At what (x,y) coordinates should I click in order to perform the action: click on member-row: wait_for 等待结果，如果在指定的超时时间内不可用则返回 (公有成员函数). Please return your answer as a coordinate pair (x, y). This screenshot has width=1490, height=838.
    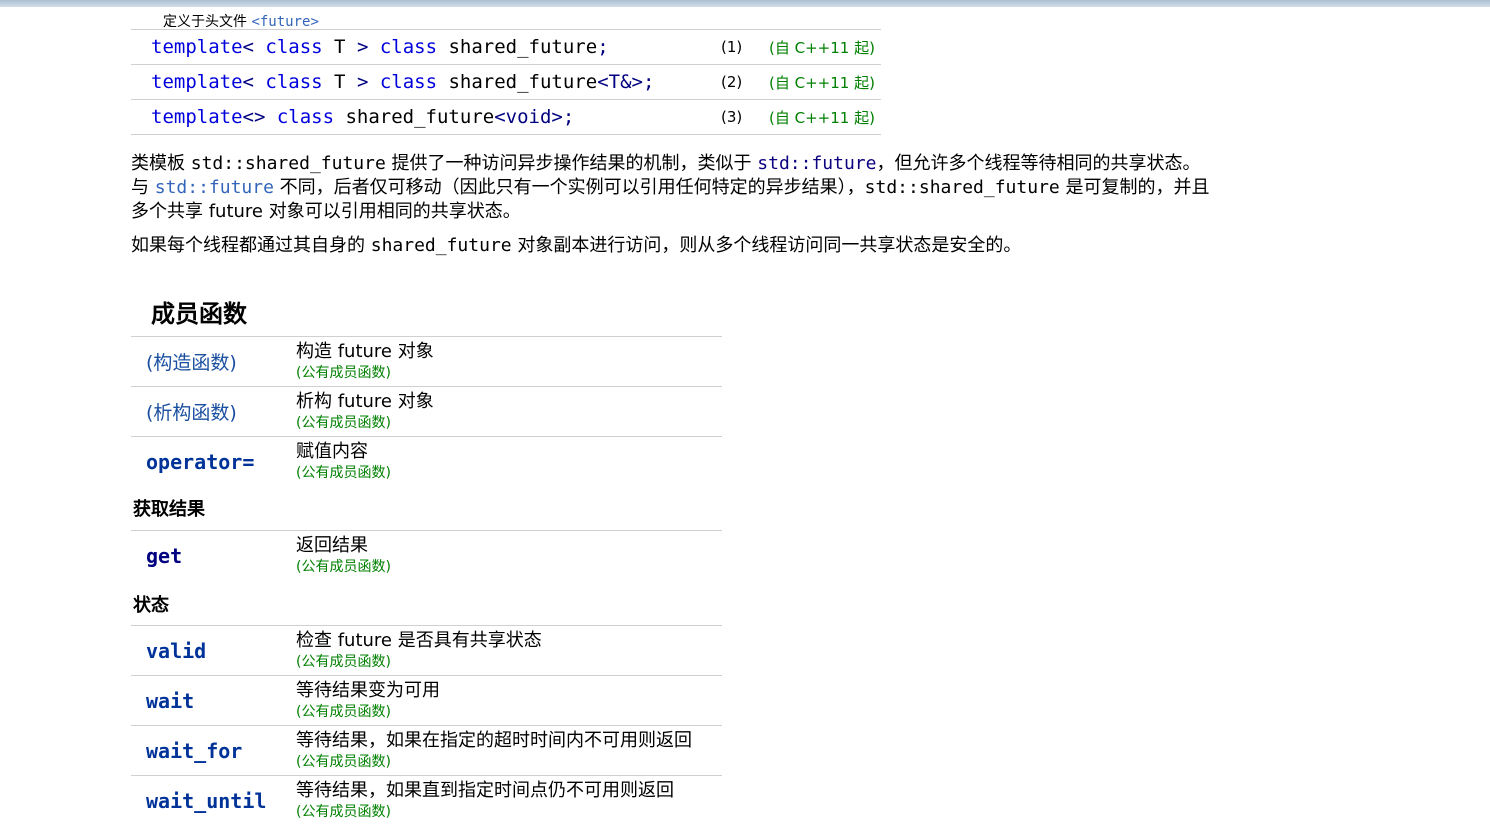
    Looking at the image, I should click on (426, 750).